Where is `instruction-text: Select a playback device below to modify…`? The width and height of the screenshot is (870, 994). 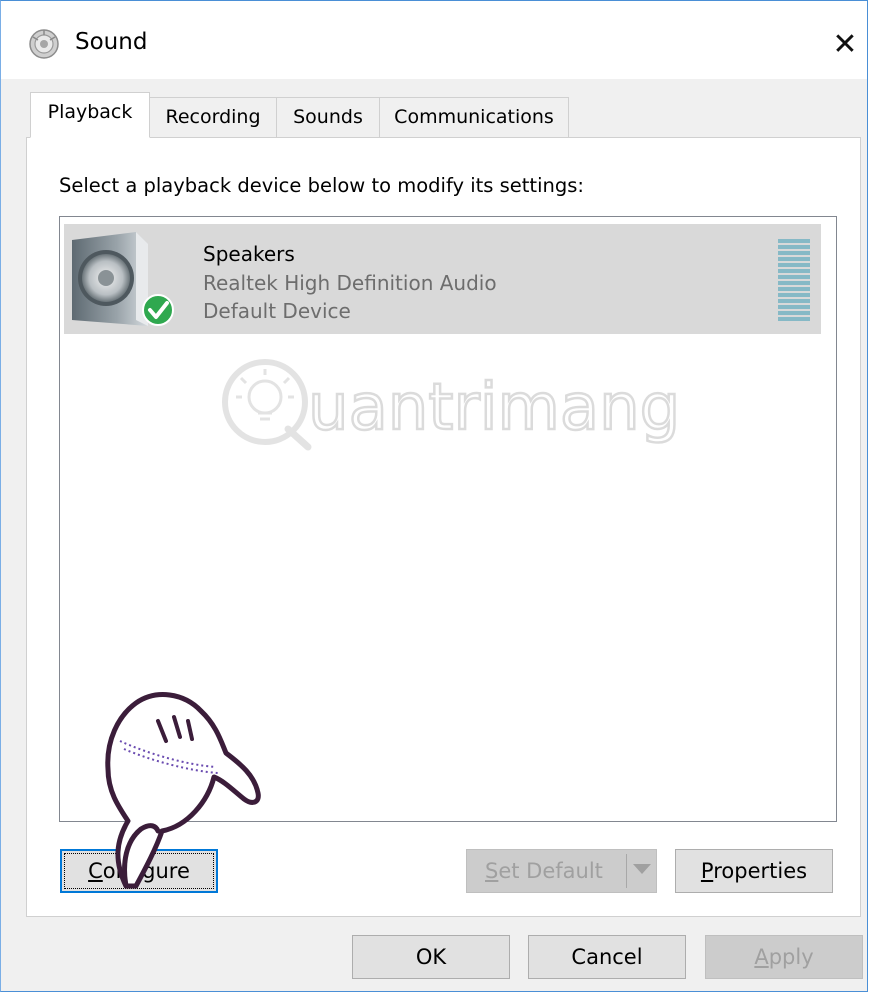 instruction-text: Select a playback device below to modify… is located at coordinates (321, 185).